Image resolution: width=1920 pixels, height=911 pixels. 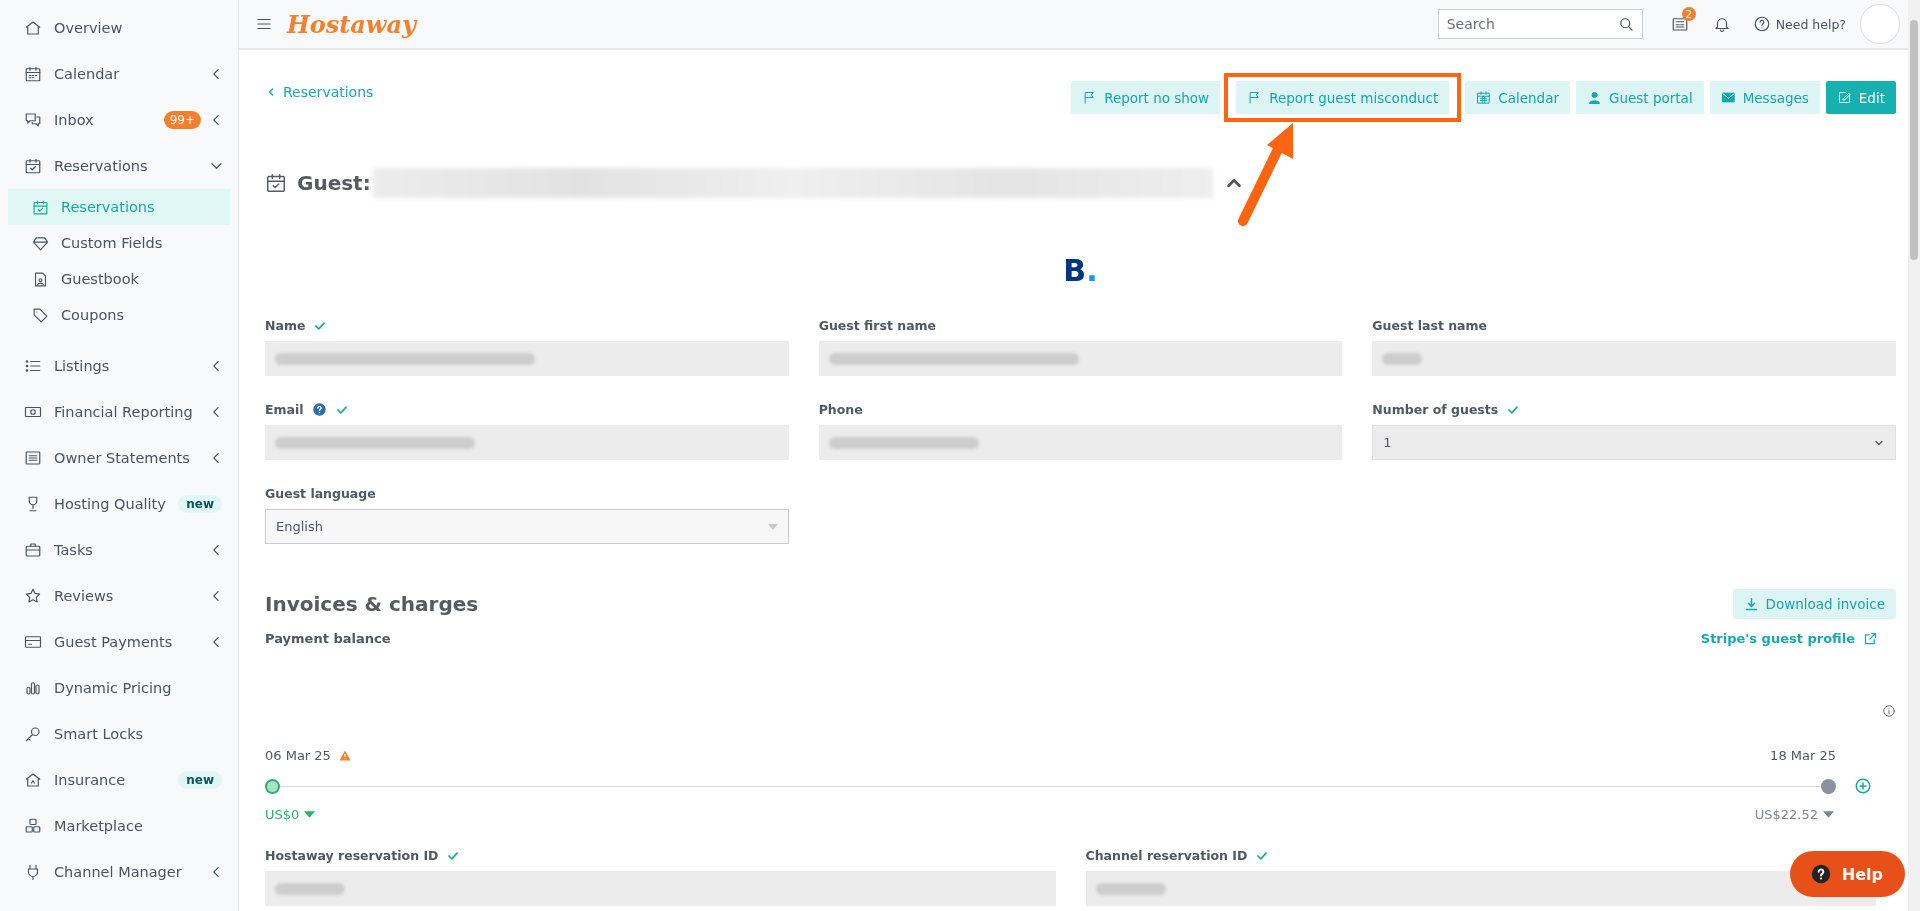 What do you see at coordinates (119, 872) in the screenshot?
I see `sidebar-item: Channel Manager` at bounding box center [119, 872].